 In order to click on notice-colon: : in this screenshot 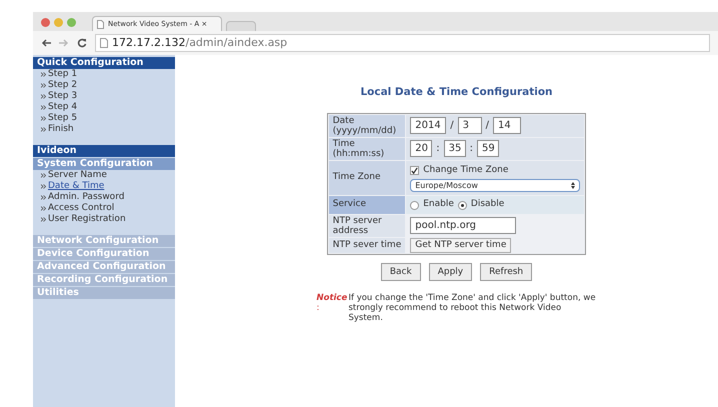, I will do `click(318, 307)`.